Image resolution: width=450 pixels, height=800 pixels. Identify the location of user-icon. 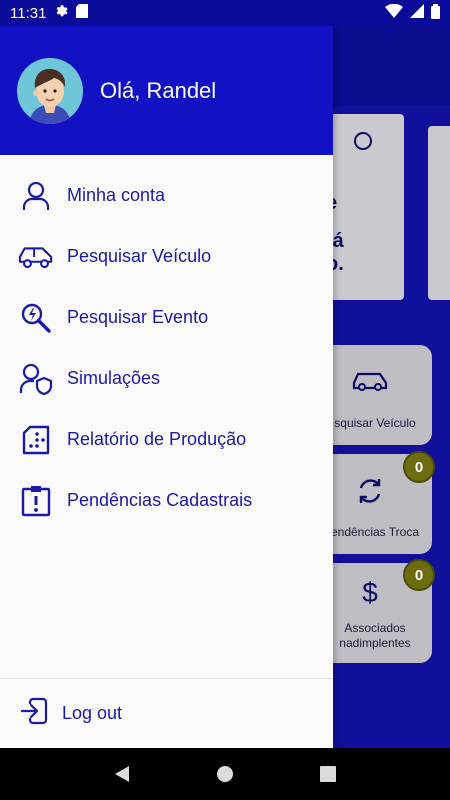
(36, 196).